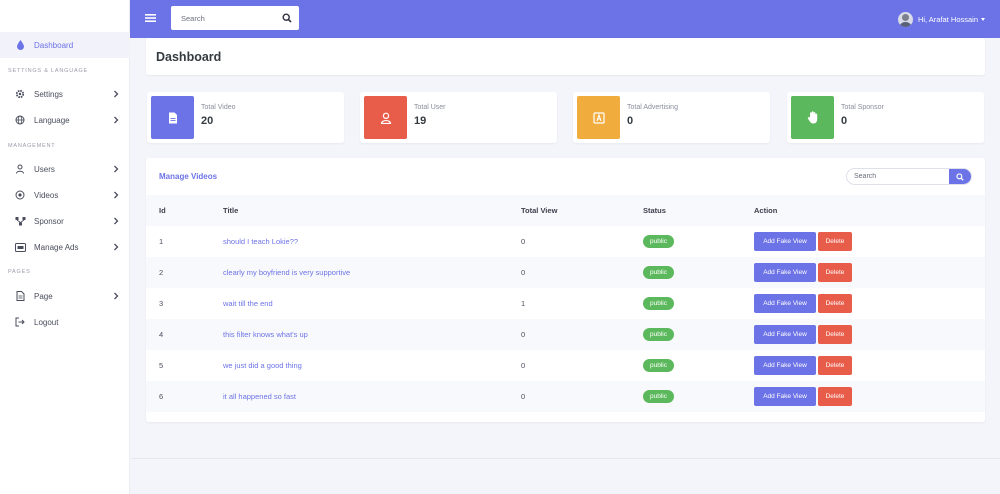 The height and width of the screenshot is (494, 1000). Describe the element at coordinates (44, 169) in the screenshot. I see `sidebar-item-label: Users` at that location.